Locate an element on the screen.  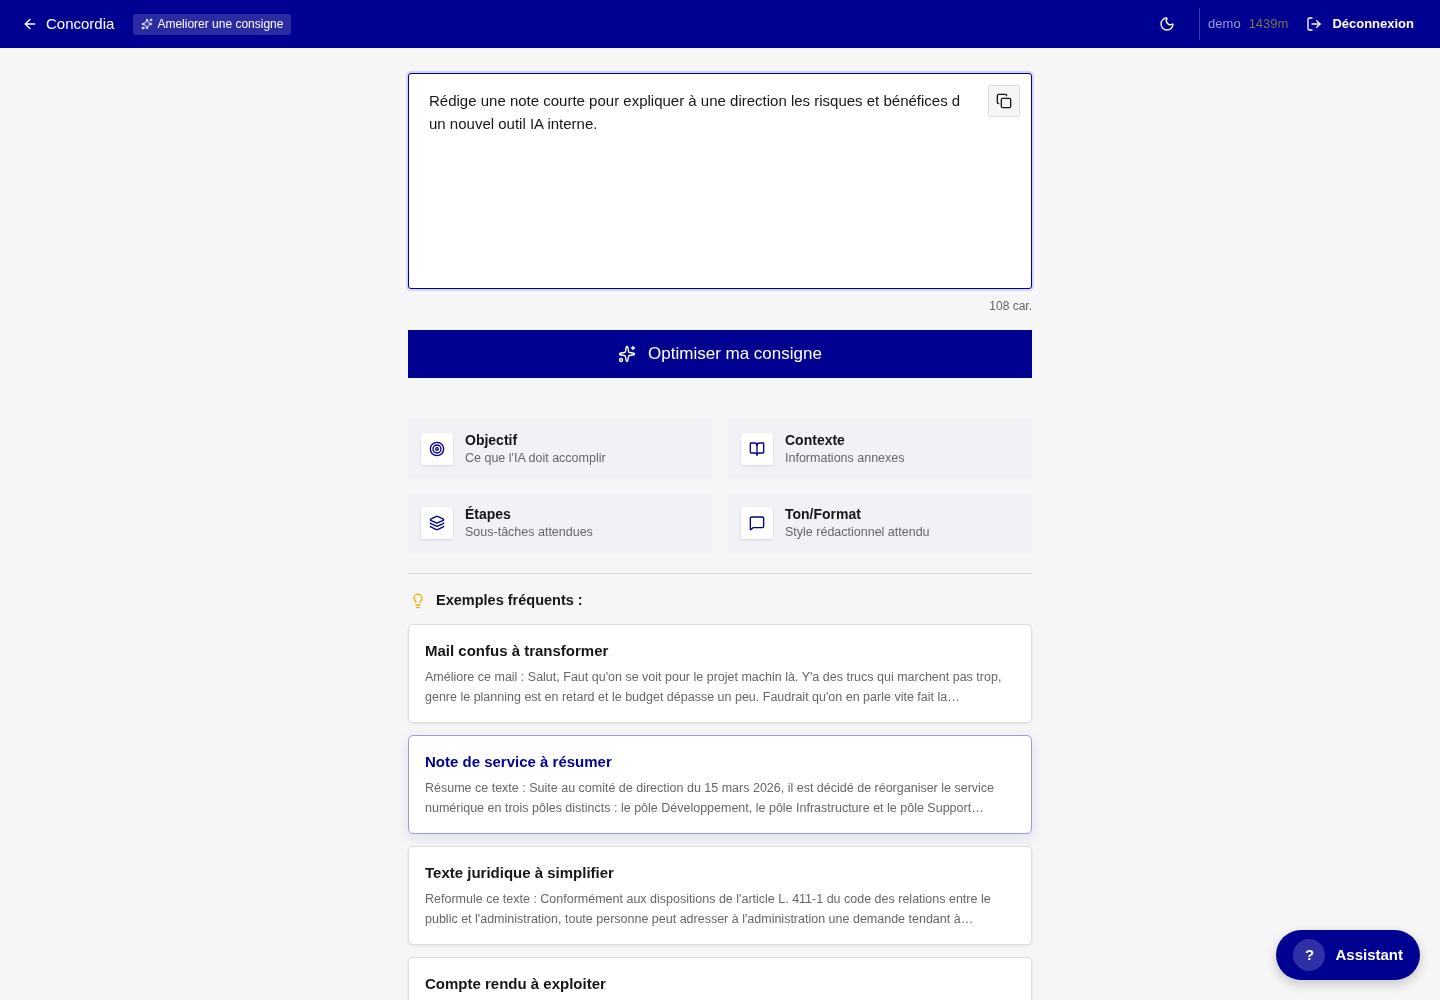
back-link: Concordia is located at coordinates (68, 24).